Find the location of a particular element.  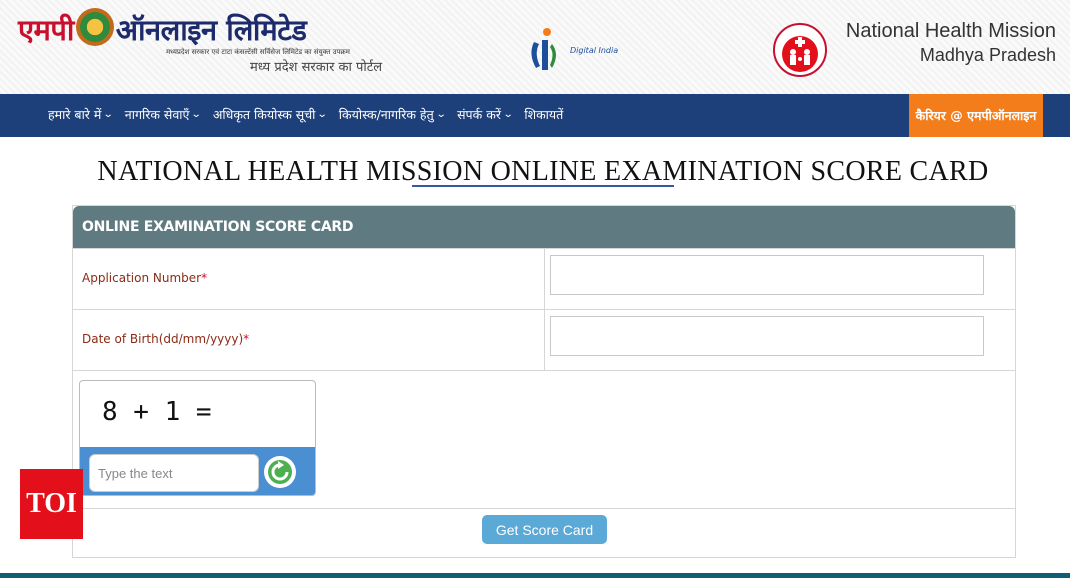

form-header: ONLINE EXAMINATION SCORE CARD is located at coordinates (544, 227).